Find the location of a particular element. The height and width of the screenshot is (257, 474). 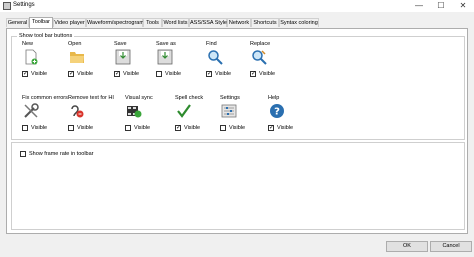

tab-shortcuts: Shortcuts is located at coordinates (265, 22).